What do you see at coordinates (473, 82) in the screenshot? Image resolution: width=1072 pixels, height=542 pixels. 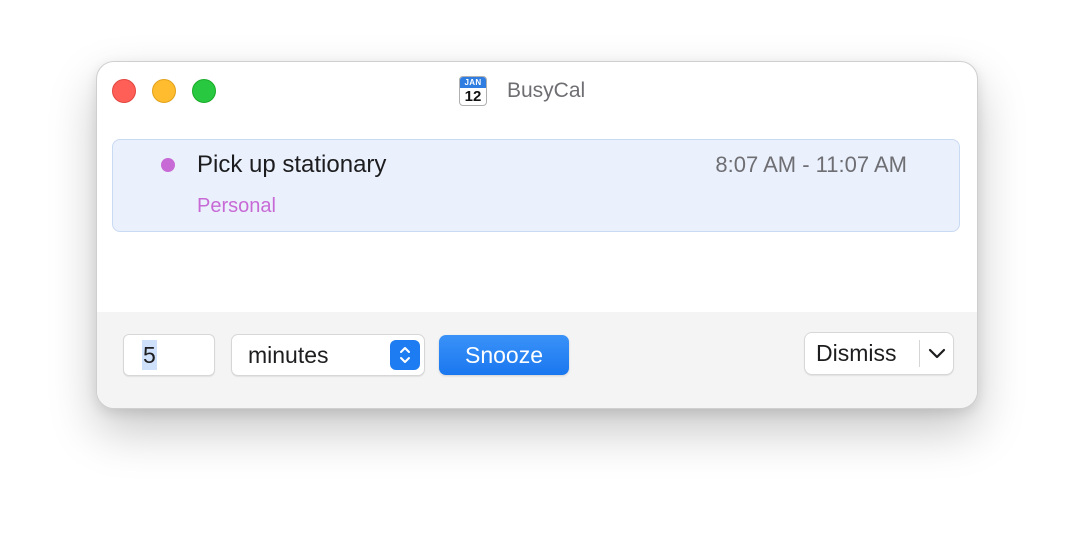 I see `calendar-icon-month: JAN` at bounding box center [473, 82].